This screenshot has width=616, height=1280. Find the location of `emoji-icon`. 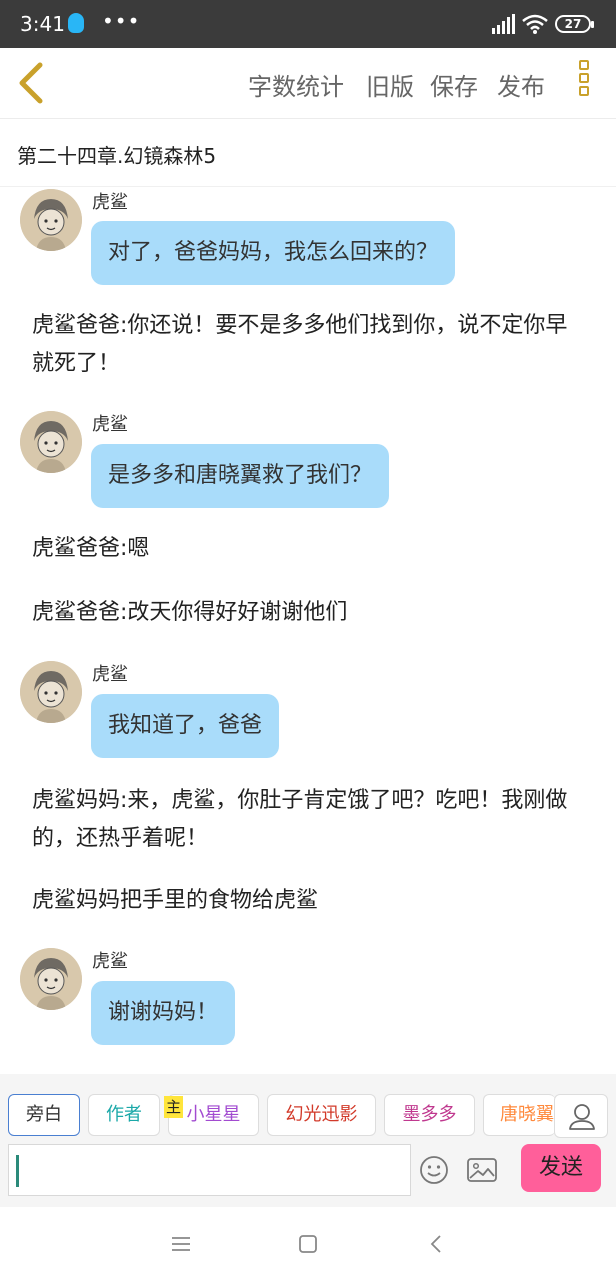

emoji-icon is located at coordinates (434, 1170).